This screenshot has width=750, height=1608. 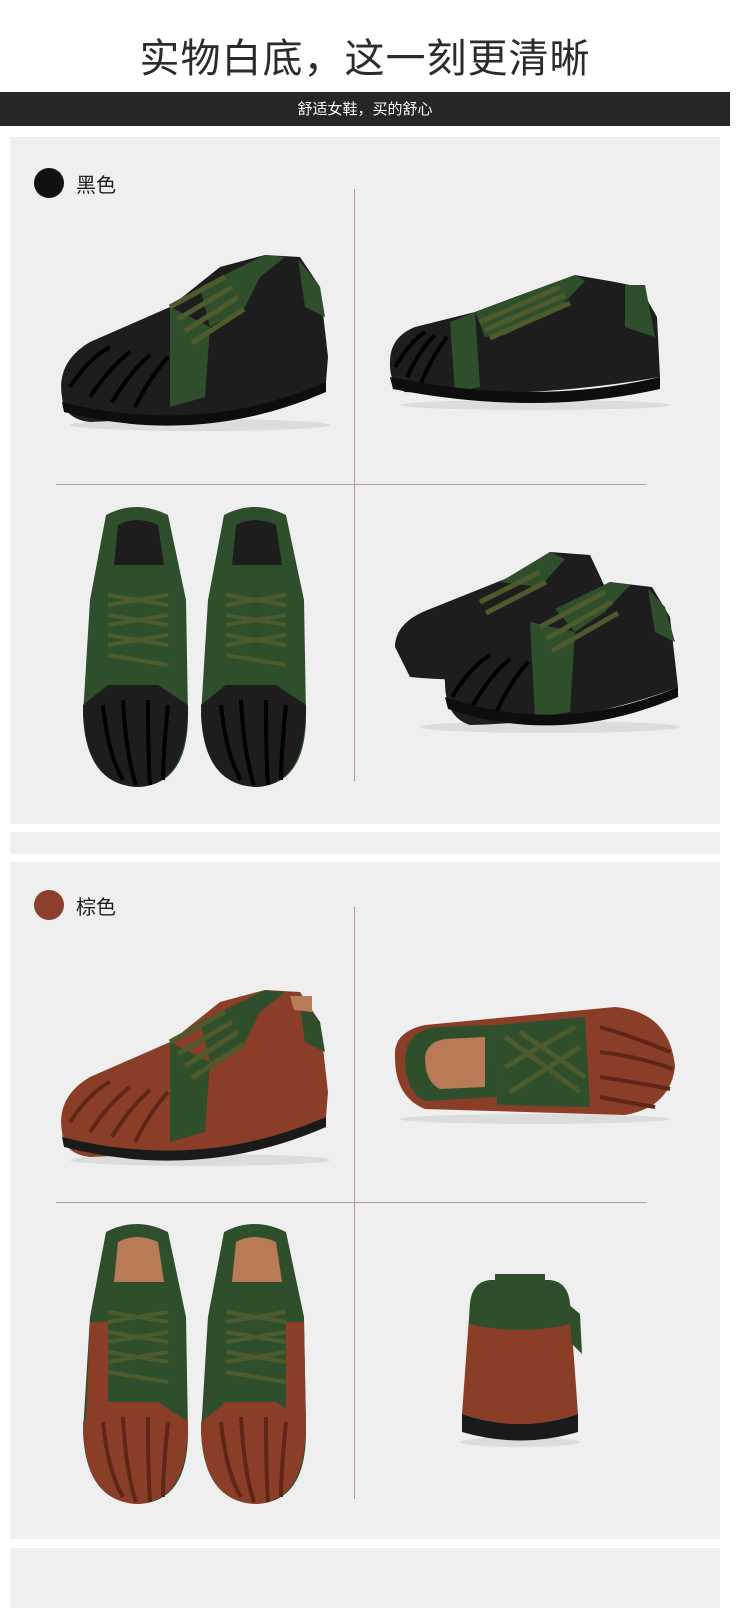 I want to click on brown-shoe-back-photo, so click(x=521, y=1360).